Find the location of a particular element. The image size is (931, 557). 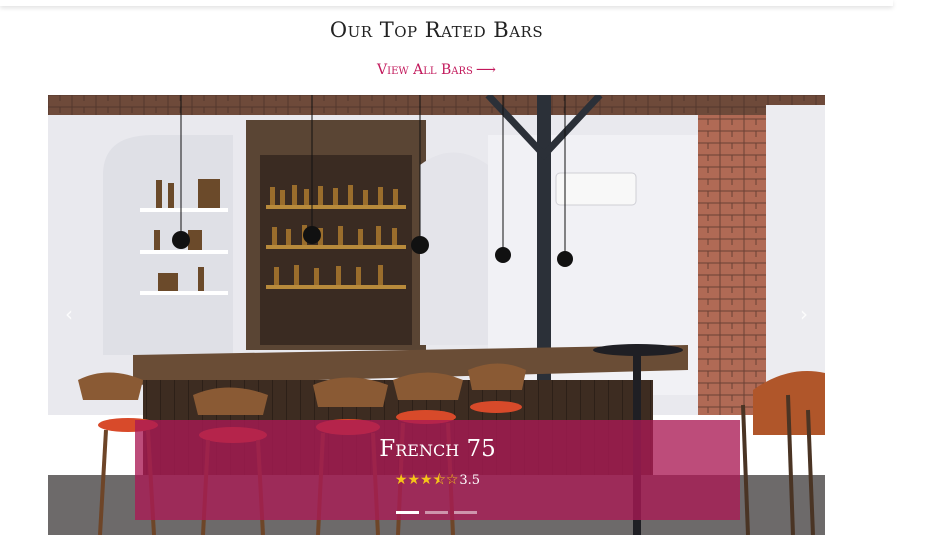

star-half-icon: ⯪ is located at coordinates (439, 480).